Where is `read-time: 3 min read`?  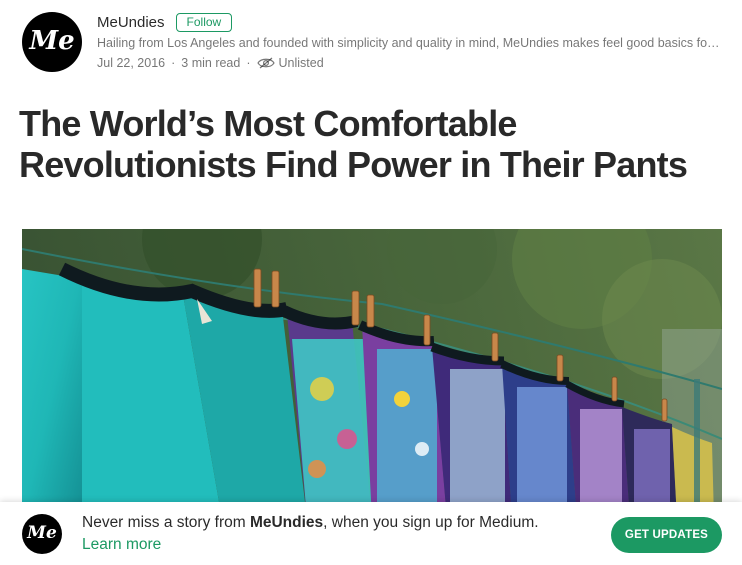
read-time: 3 min read is located at coordinates (211, 63).